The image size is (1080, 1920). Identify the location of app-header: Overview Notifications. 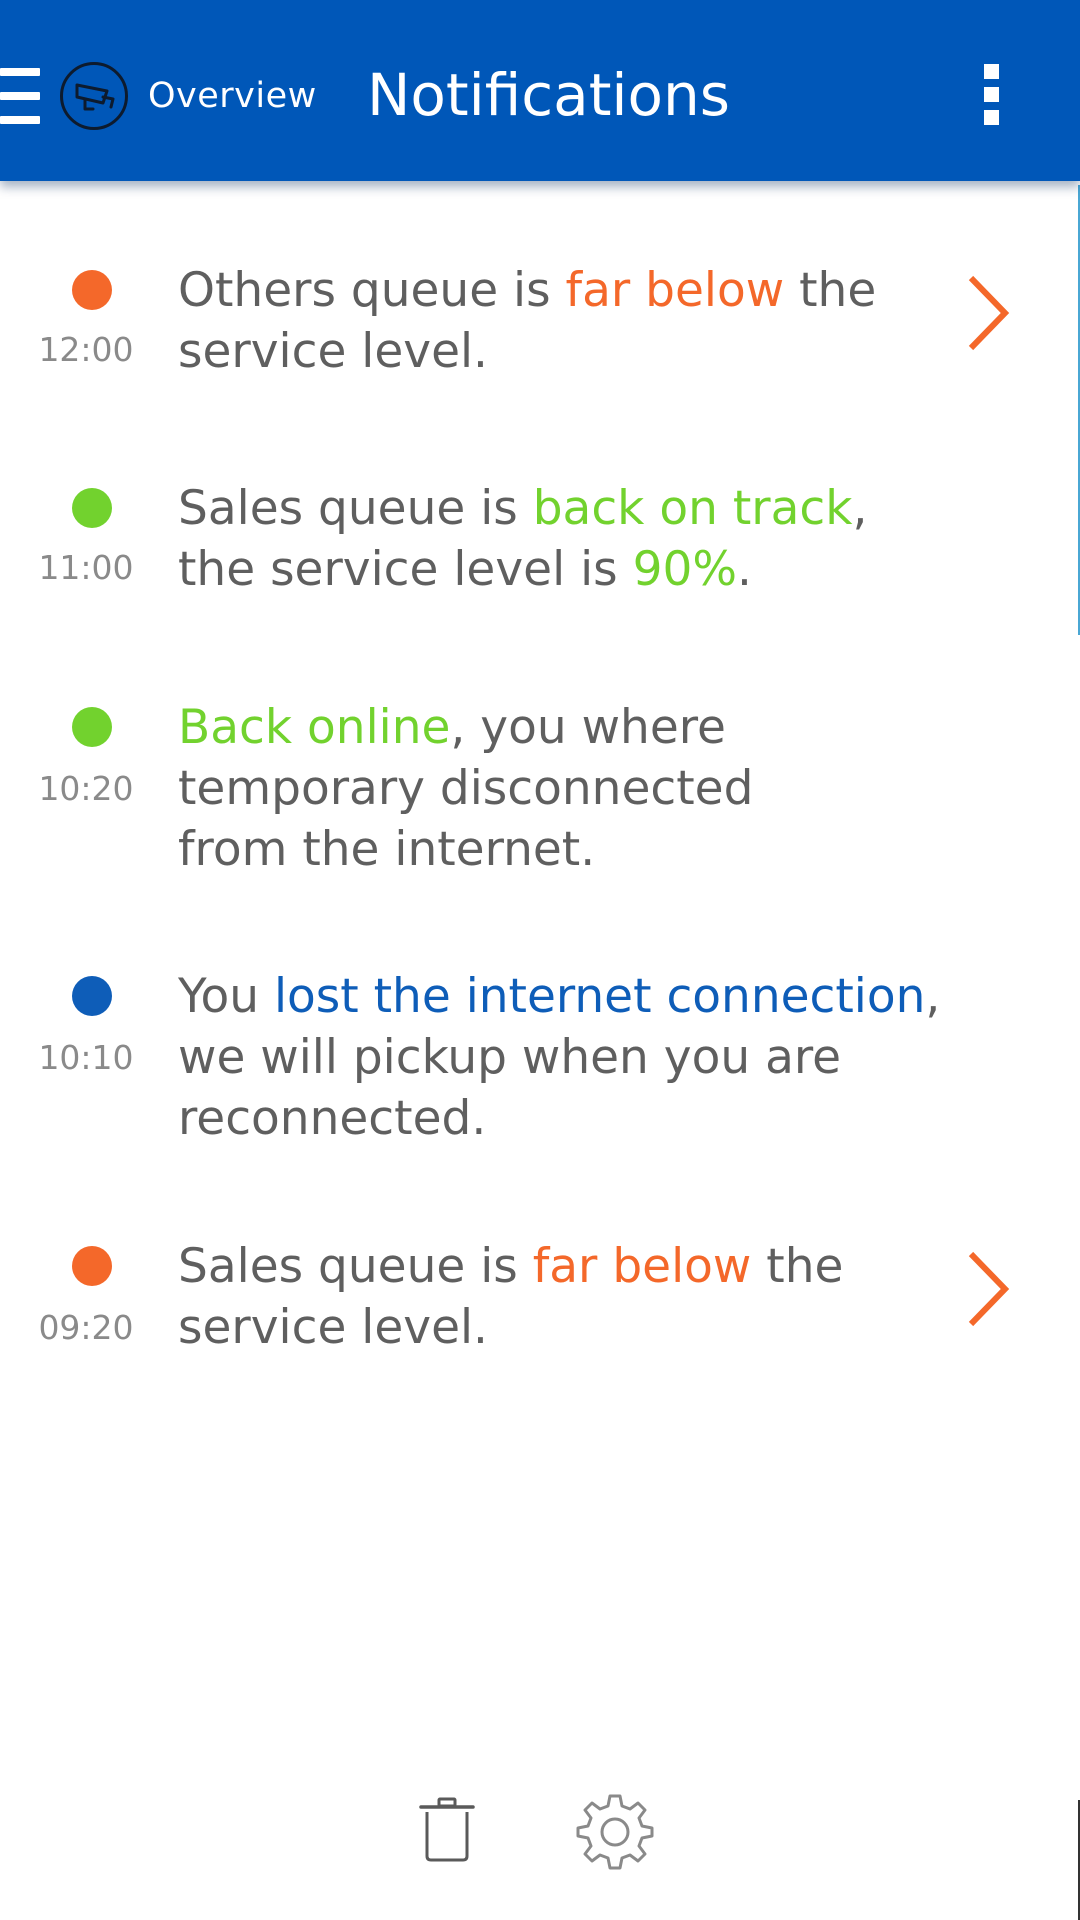
(540, 90).